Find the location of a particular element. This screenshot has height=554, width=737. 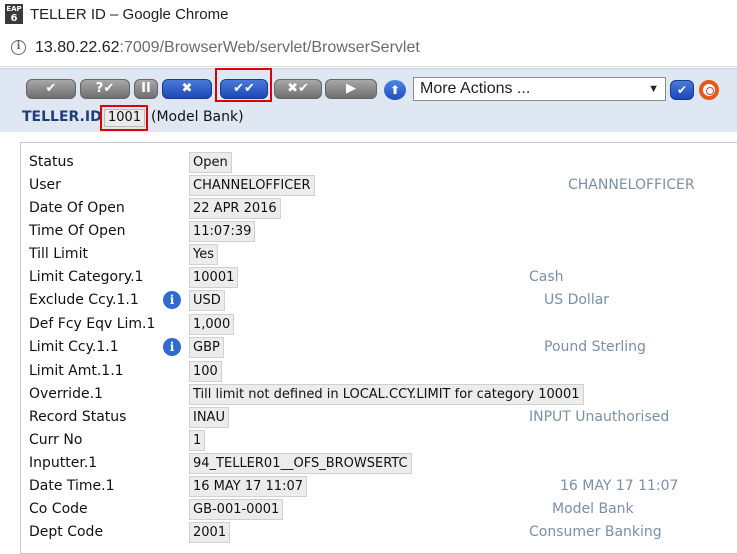

reverse-button: ✖✔ is located at coordinates (298, 89).